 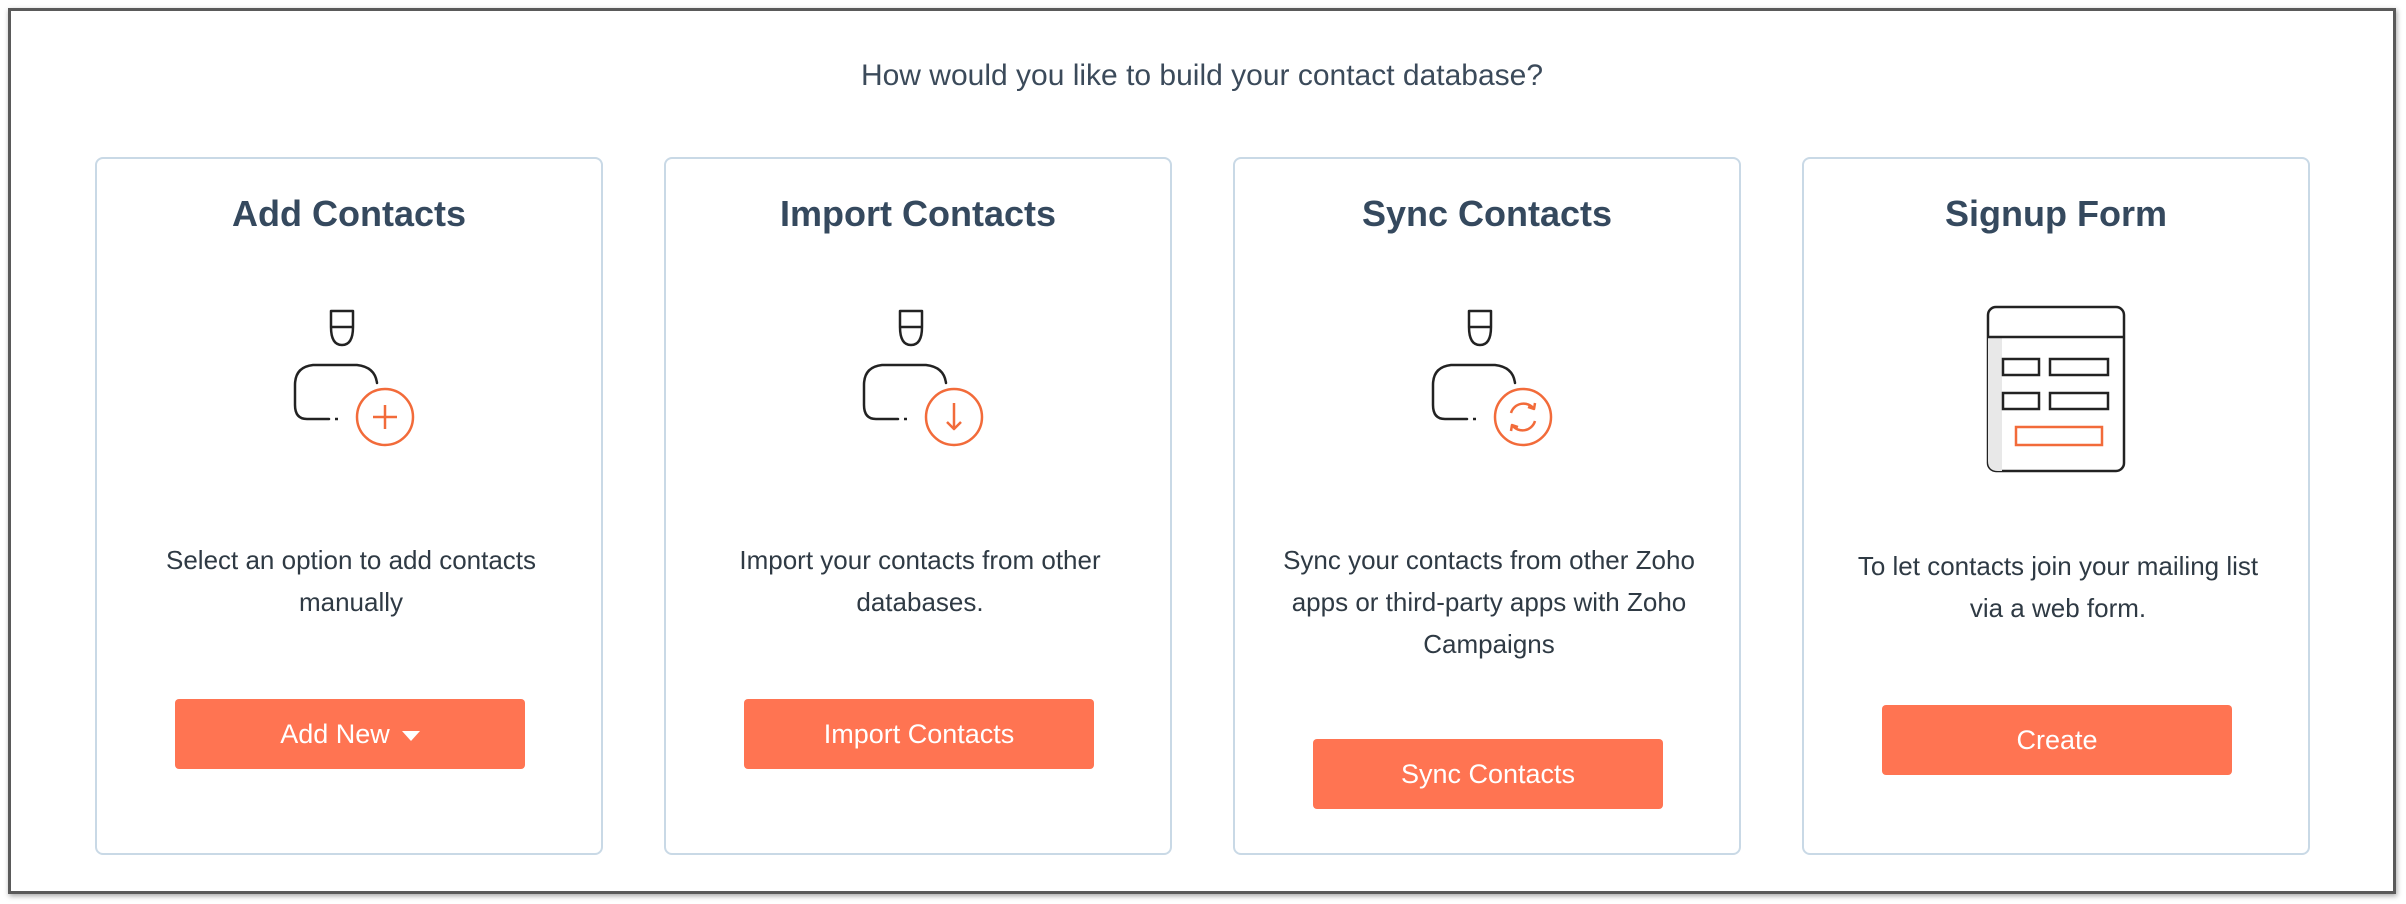 I want to click on person-add-icon, so click(x=349, y=379).